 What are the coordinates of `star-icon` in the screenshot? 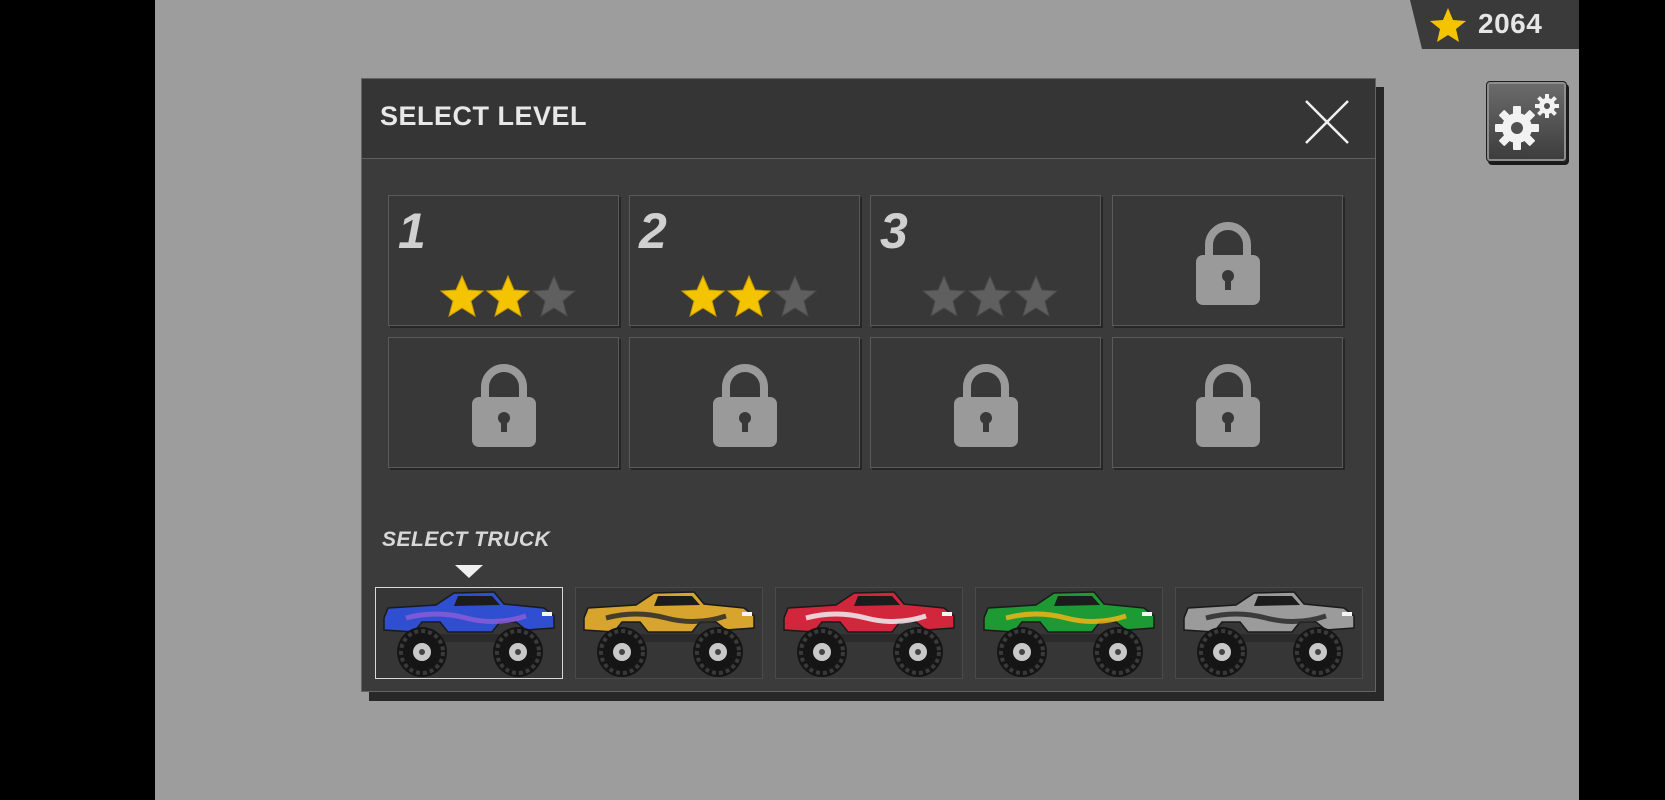 It's located at (1448, 25).